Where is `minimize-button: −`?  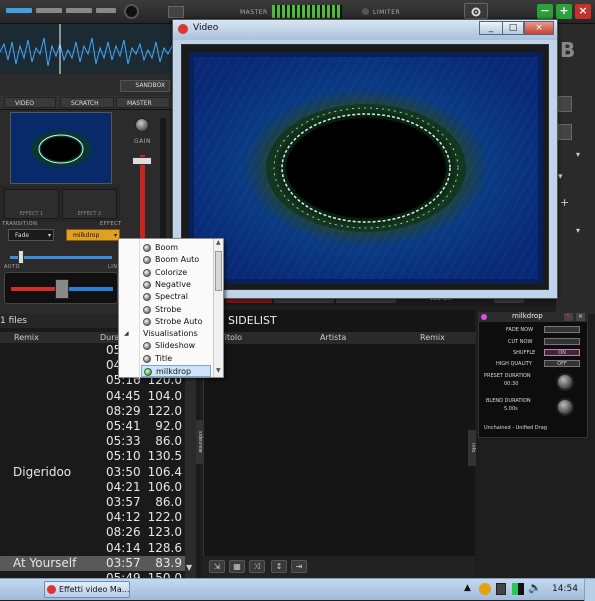
minimize-button: − is located at coordinates (545, 11).